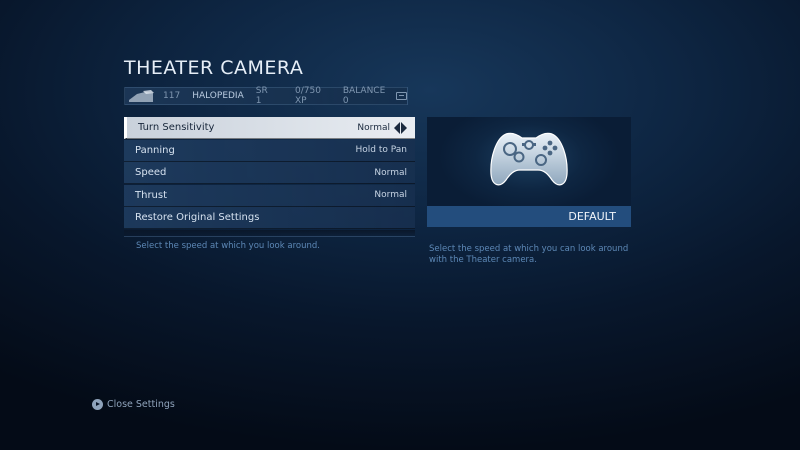 This screenshot has width=800, height=450. Describe the element at coordinates (218, 96) in the screenshot. I see `player-gamertag: HALOPEDIA` at that location.